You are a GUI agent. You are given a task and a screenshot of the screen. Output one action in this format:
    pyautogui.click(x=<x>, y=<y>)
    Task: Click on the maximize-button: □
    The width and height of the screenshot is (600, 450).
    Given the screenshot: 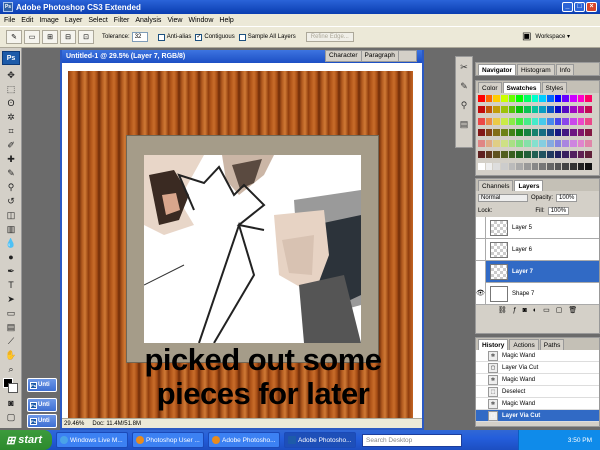 What is the action you would take?
    pyautogui.click(x=579, y=7)
    